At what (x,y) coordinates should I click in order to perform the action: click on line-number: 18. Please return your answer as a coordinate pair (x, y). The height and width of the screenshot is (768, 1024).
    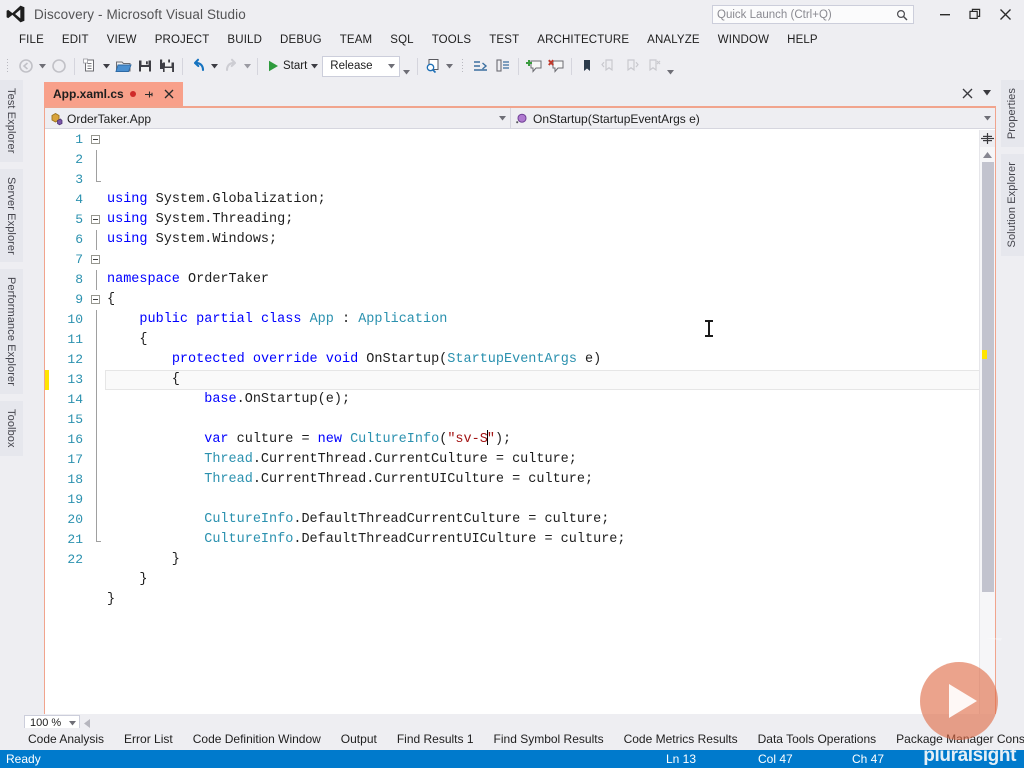
    Looking at the image, I should click on (75, 479).